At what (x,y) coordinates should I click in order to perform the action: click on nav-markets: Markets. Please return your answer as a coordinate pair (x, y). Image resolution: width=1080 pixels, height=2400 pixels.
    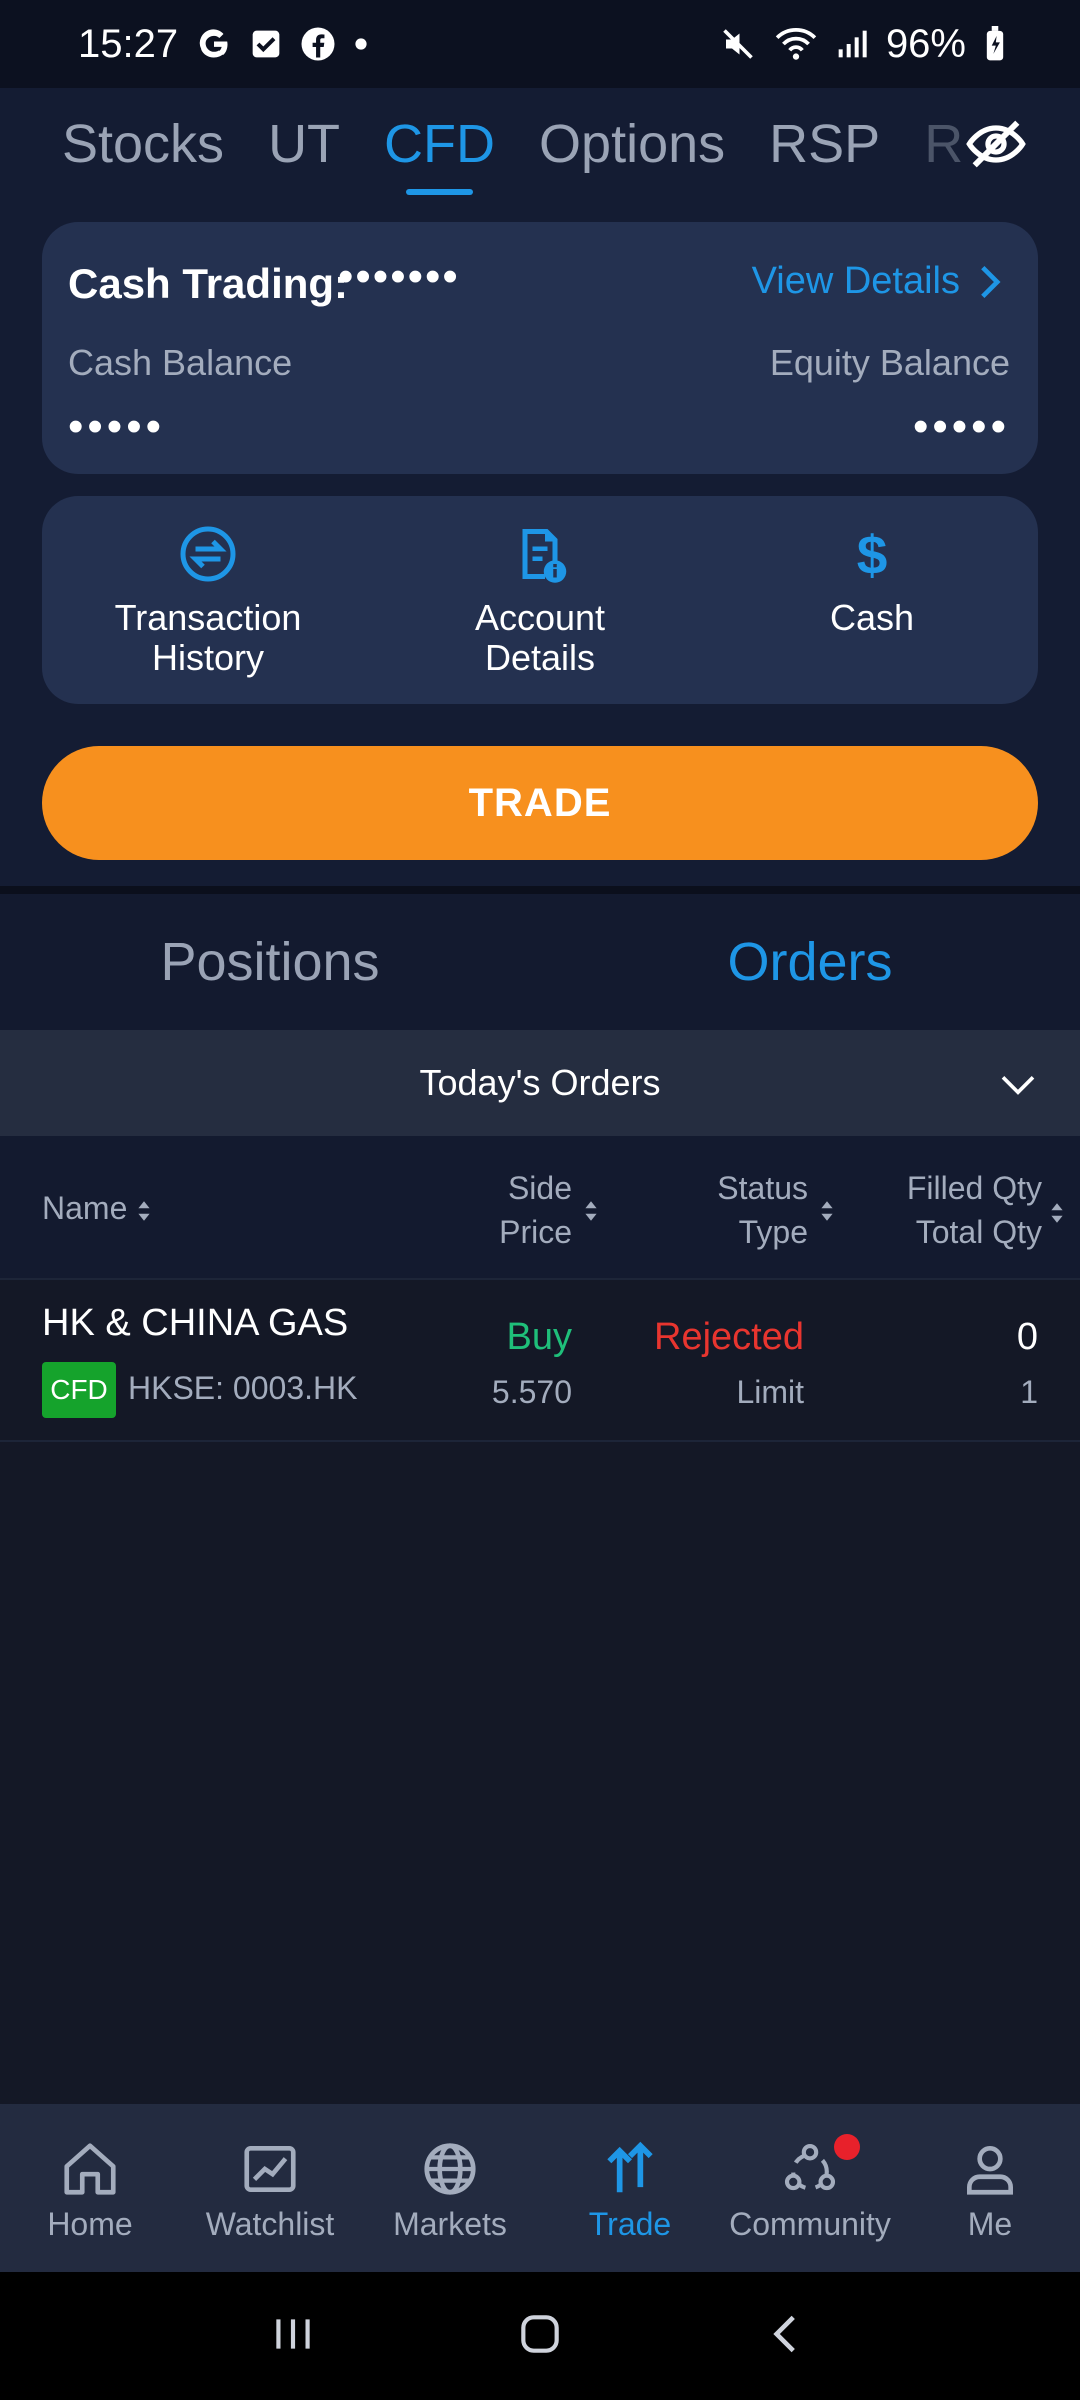
    Looking at the image, I should click on (450, 2188).